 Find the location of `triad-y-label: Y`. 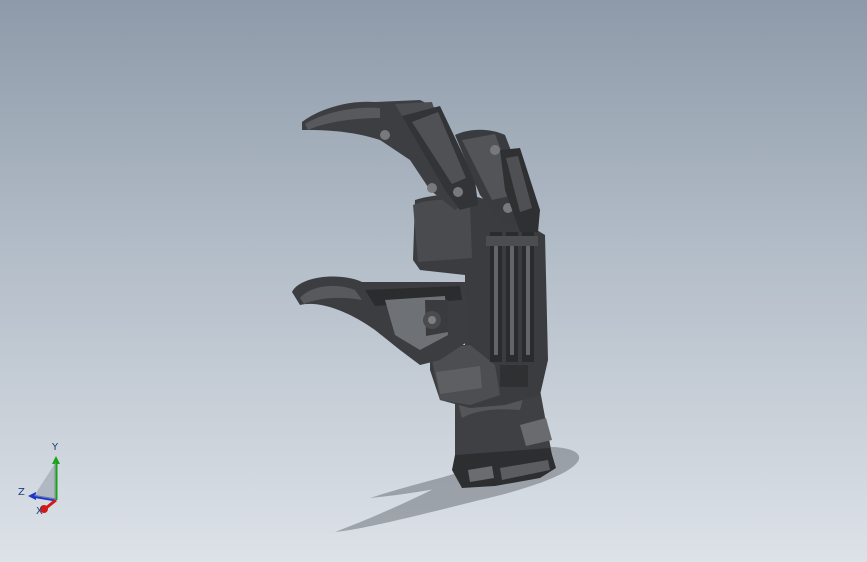

triad-y-label: Y is located at coordinates (55, 447).